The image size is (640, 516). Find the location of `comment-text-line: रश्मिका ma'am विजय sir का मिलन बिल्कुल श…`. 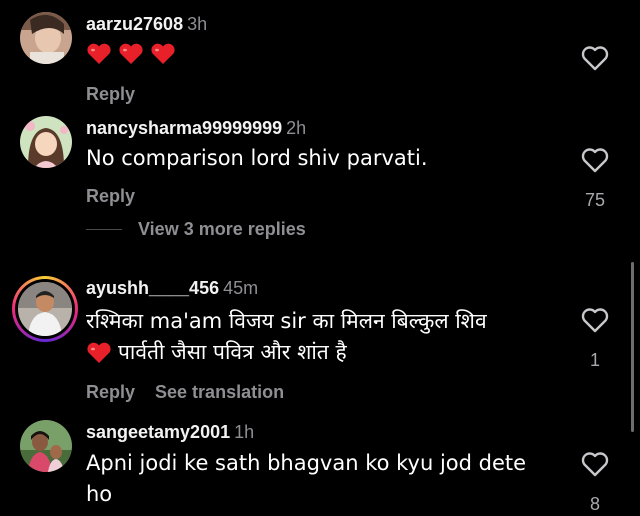

comment-text-line: रश्मिका ma'am विजय sir का मिलन बिल्कुल श… is located at coordinates (286, 321).